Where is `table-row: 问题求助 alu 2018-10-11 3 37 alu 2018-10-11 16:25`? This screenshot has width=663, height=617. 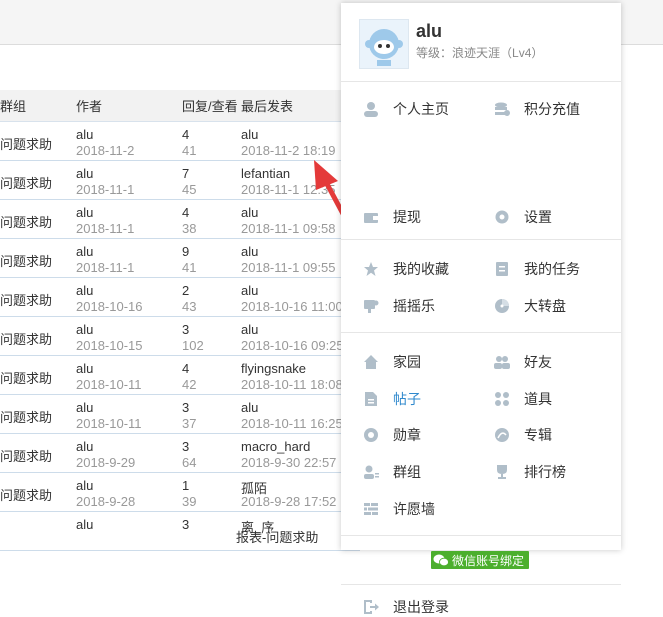 table-row: 问题求助 alu 2018-10-11 3 37 alu 2018-10-11 16:25 is located at coordinates (180, 414).